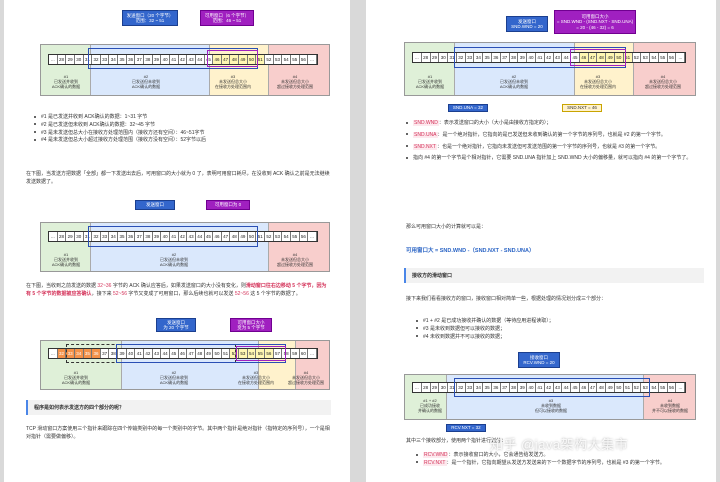 The width and height of the screenshot is (720, 482). I want to click on list-item: SND.WND：表示发送窗口的大小（大小是由接收方指定的）；, so click(556, 124).